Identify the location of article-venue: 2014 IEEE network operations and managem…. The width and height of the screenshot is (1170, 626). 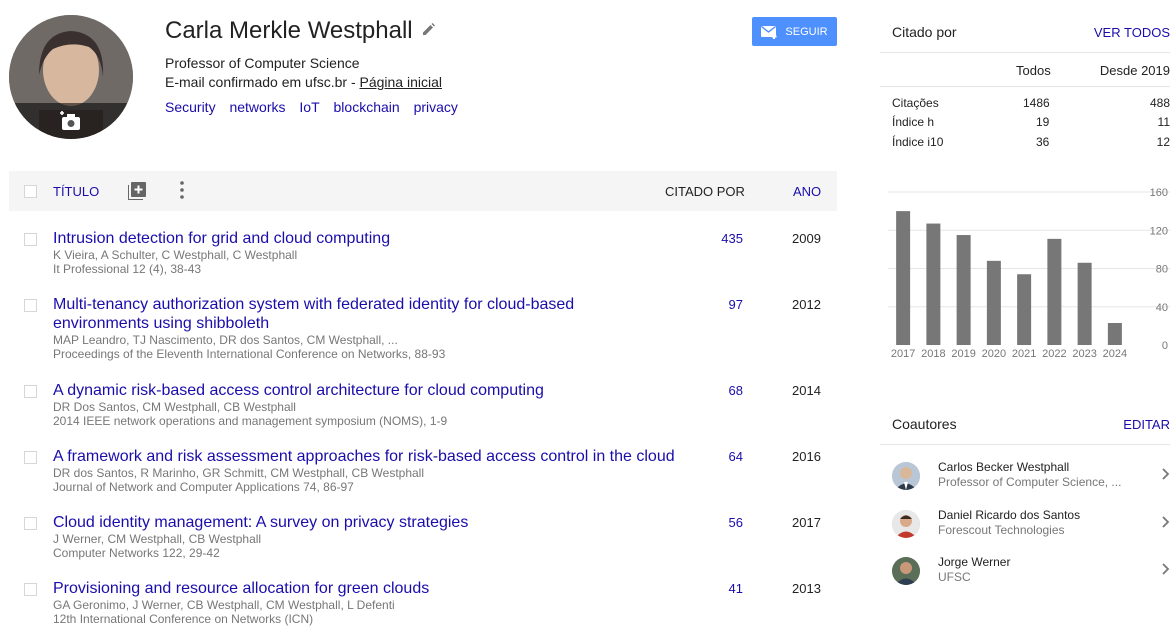
(250, 421).